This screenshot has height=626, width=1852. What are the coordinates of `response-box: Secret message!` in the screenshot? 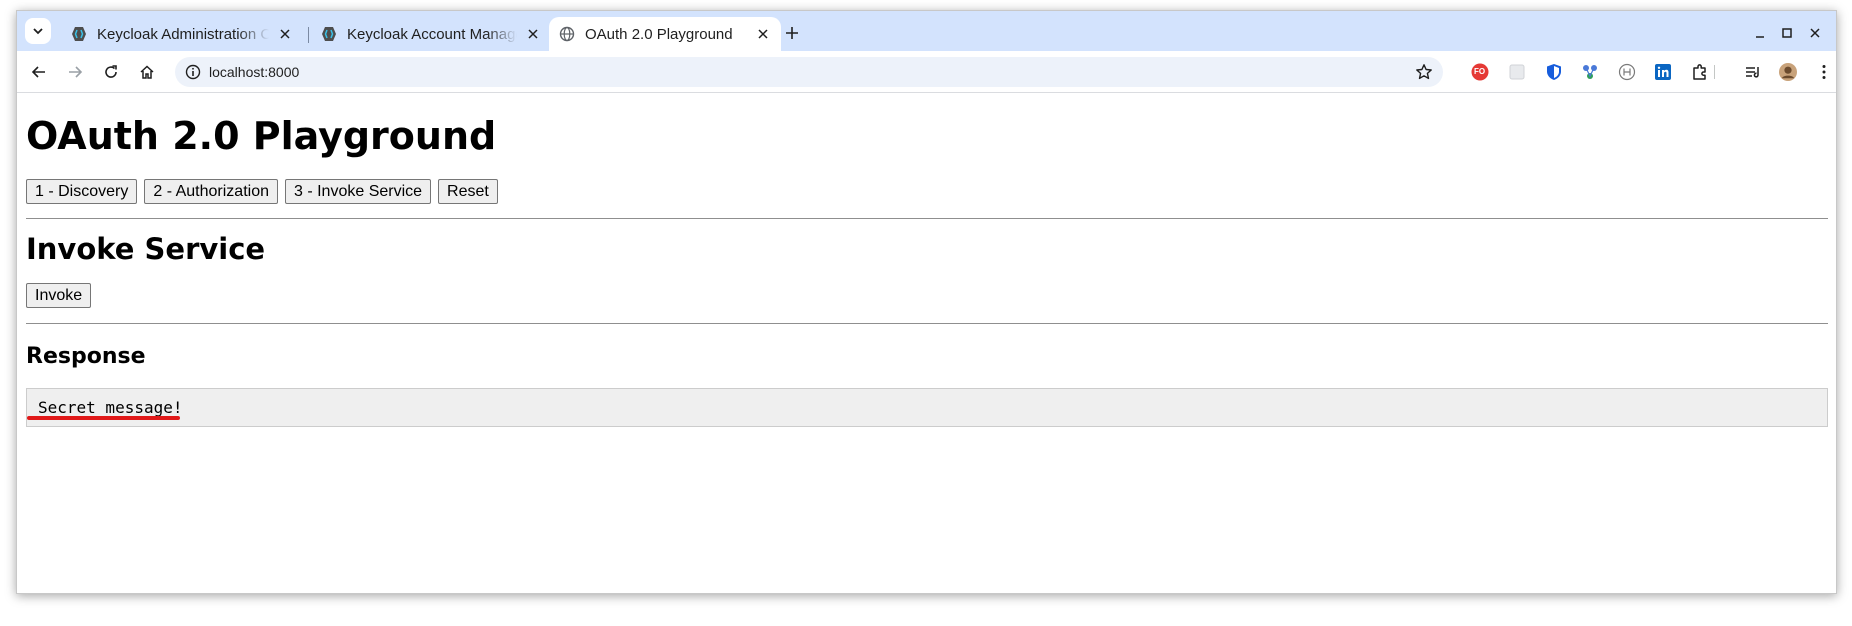 It's located at (927, 407).